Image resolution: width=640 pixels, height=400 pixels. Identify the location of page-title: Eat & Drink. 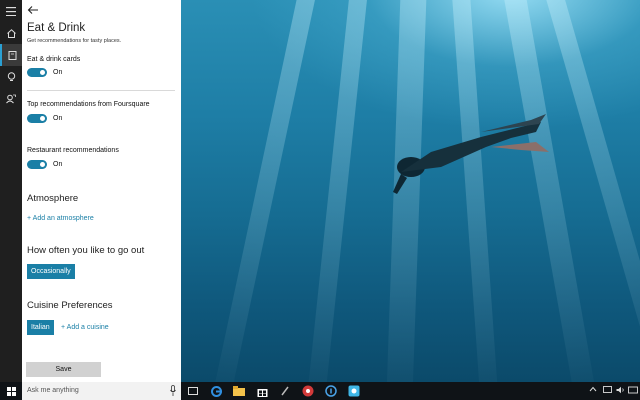
(56, 28).